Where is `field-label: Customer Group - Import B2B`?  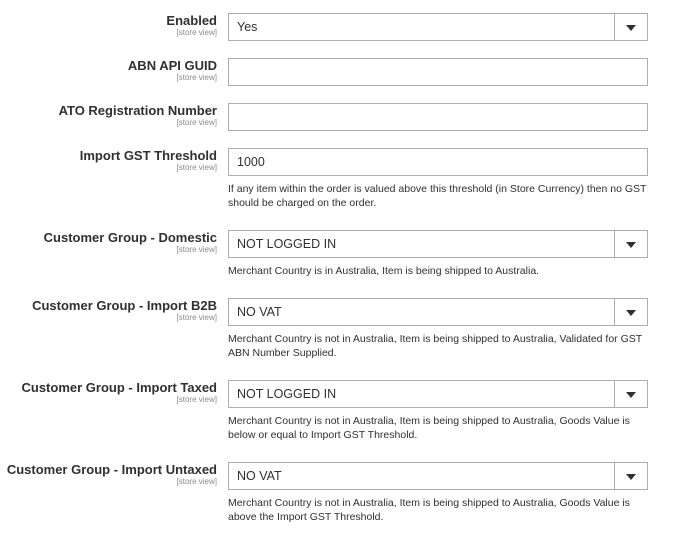 field-label: Customer Group - Import B2B is located at coordinates (124, 305).